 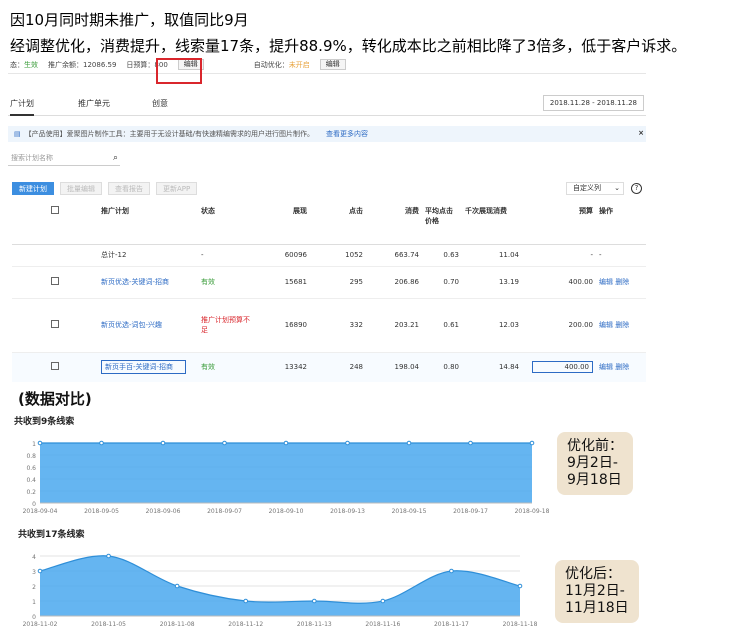 What do you see at coordinates (442, 325) in the screenshot?
I see `cpc-cell: 0.61` at bounding box center [442, 325].